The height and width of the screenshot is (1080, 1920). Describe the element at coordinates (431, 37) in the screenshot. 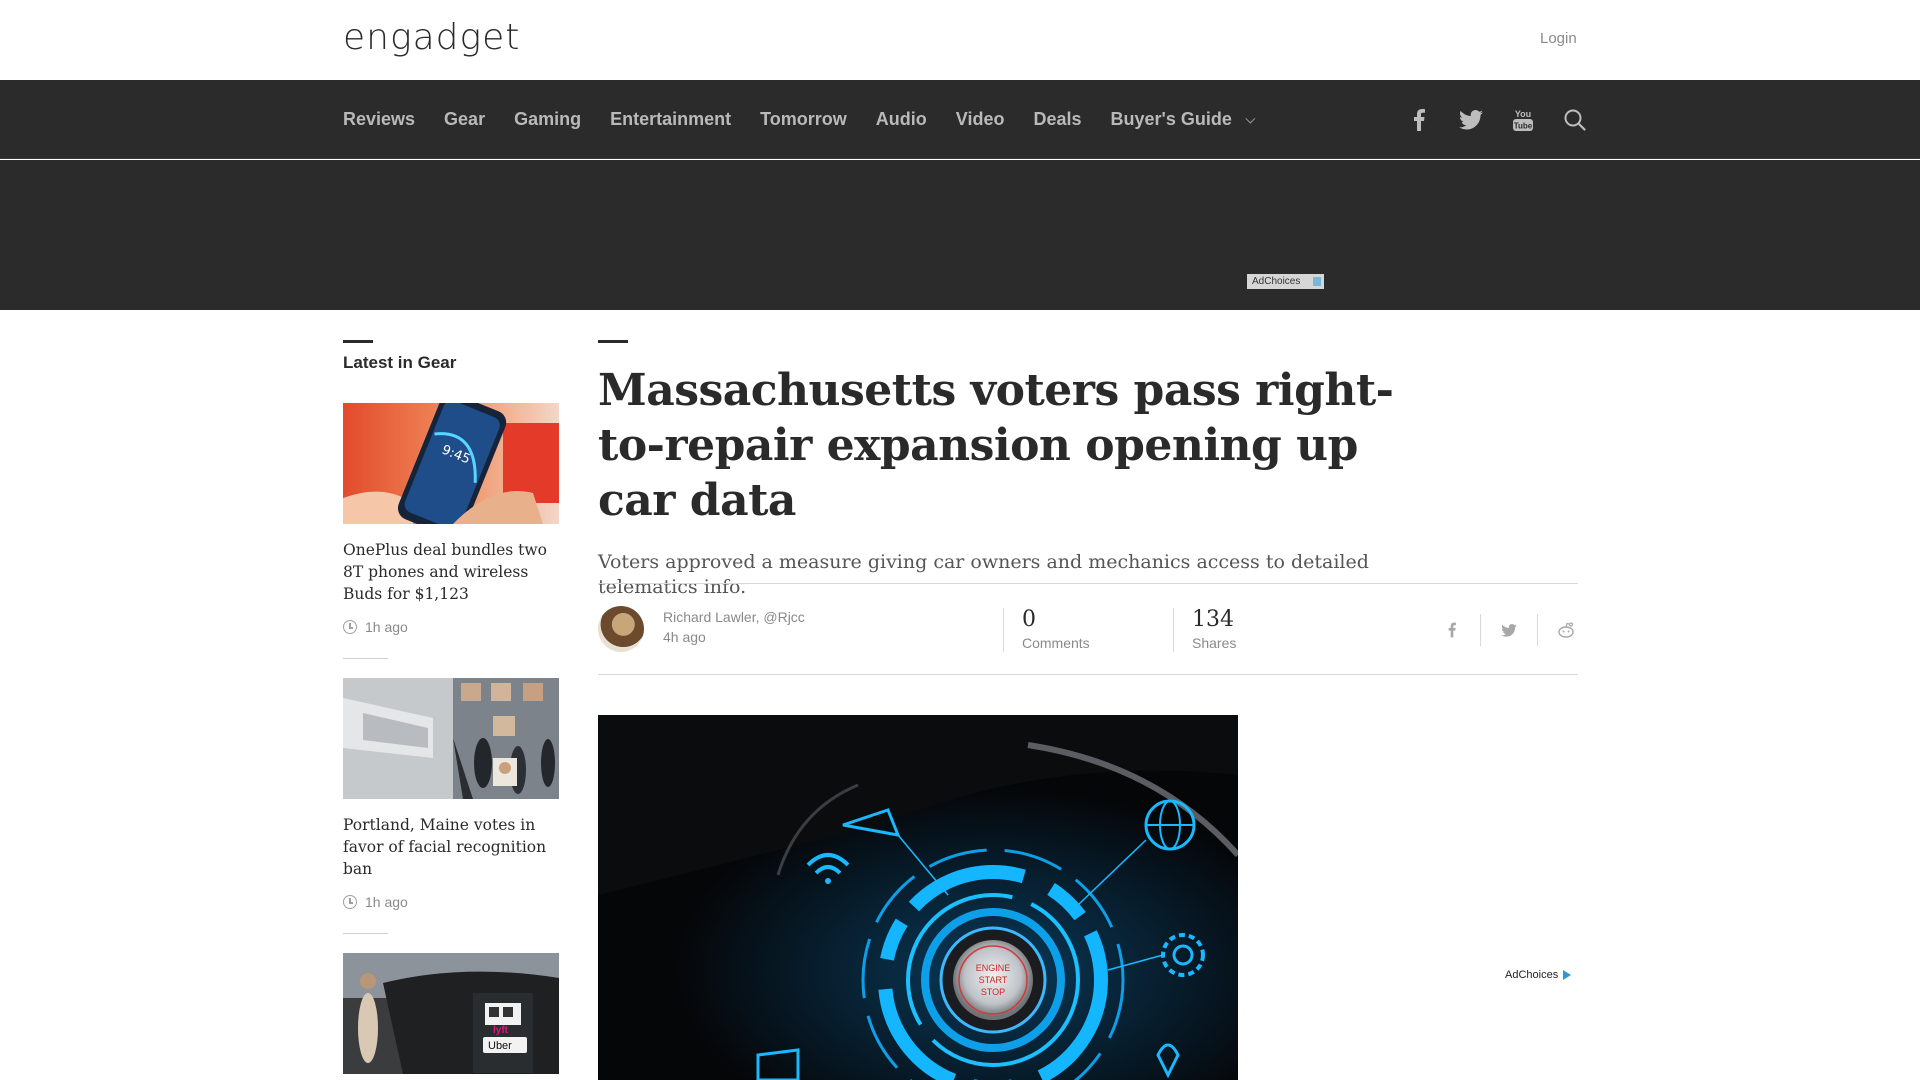

I see `engadget-logo: engadget` at that location.